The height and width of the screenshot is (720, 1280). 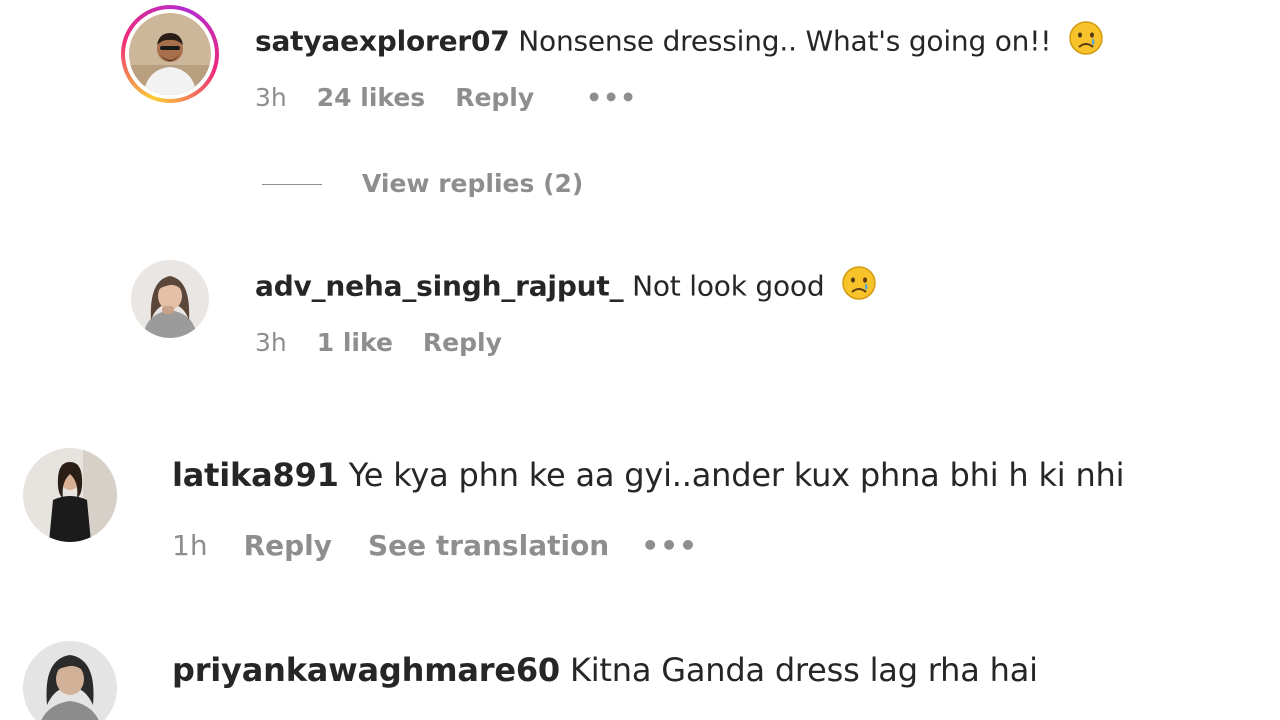 I want to click on view-replies-label: View replies (2), so click(x=473, y=183).